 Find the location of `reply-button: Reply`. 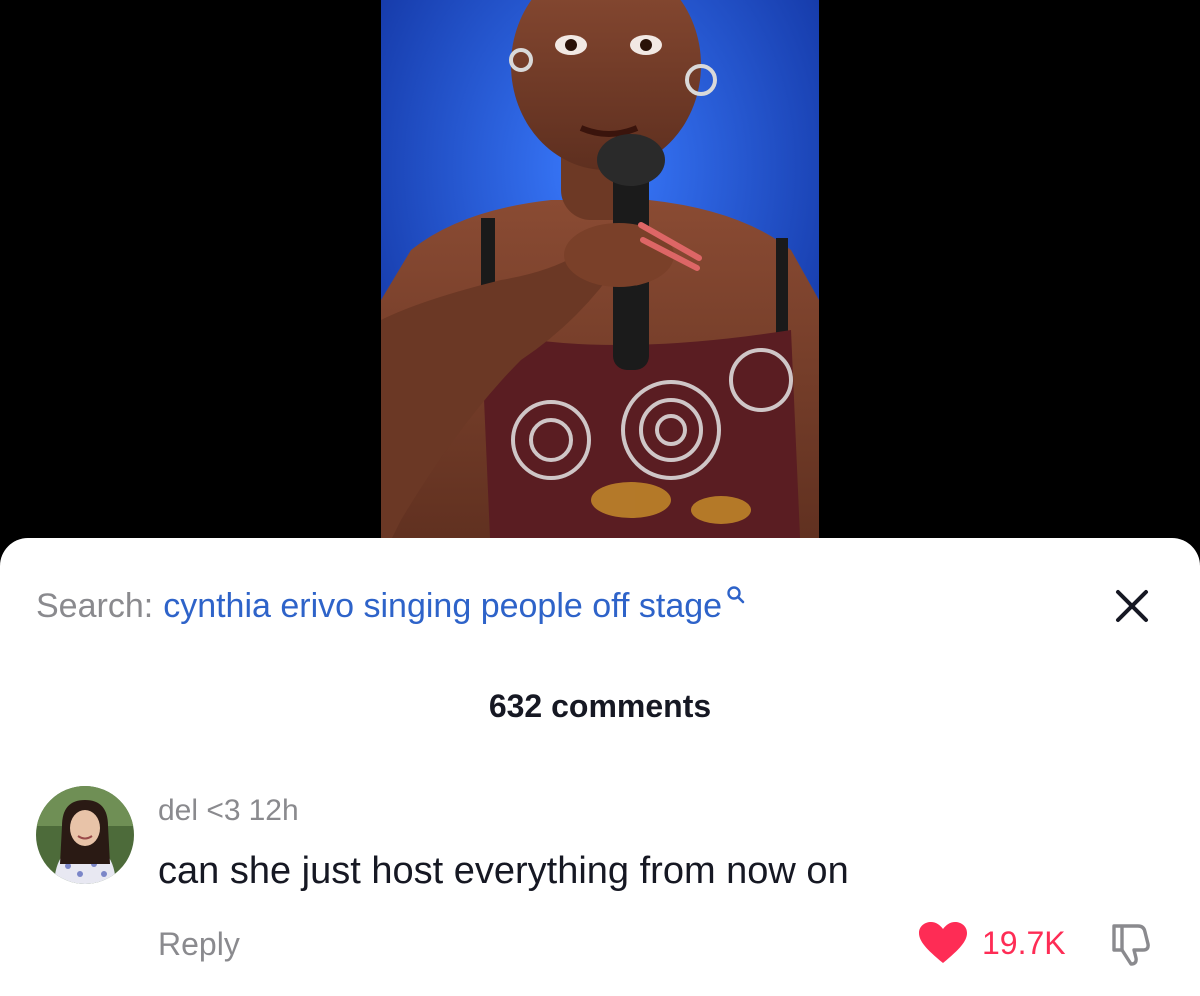

reply-button: Reply is located at coordinates (199, 944).